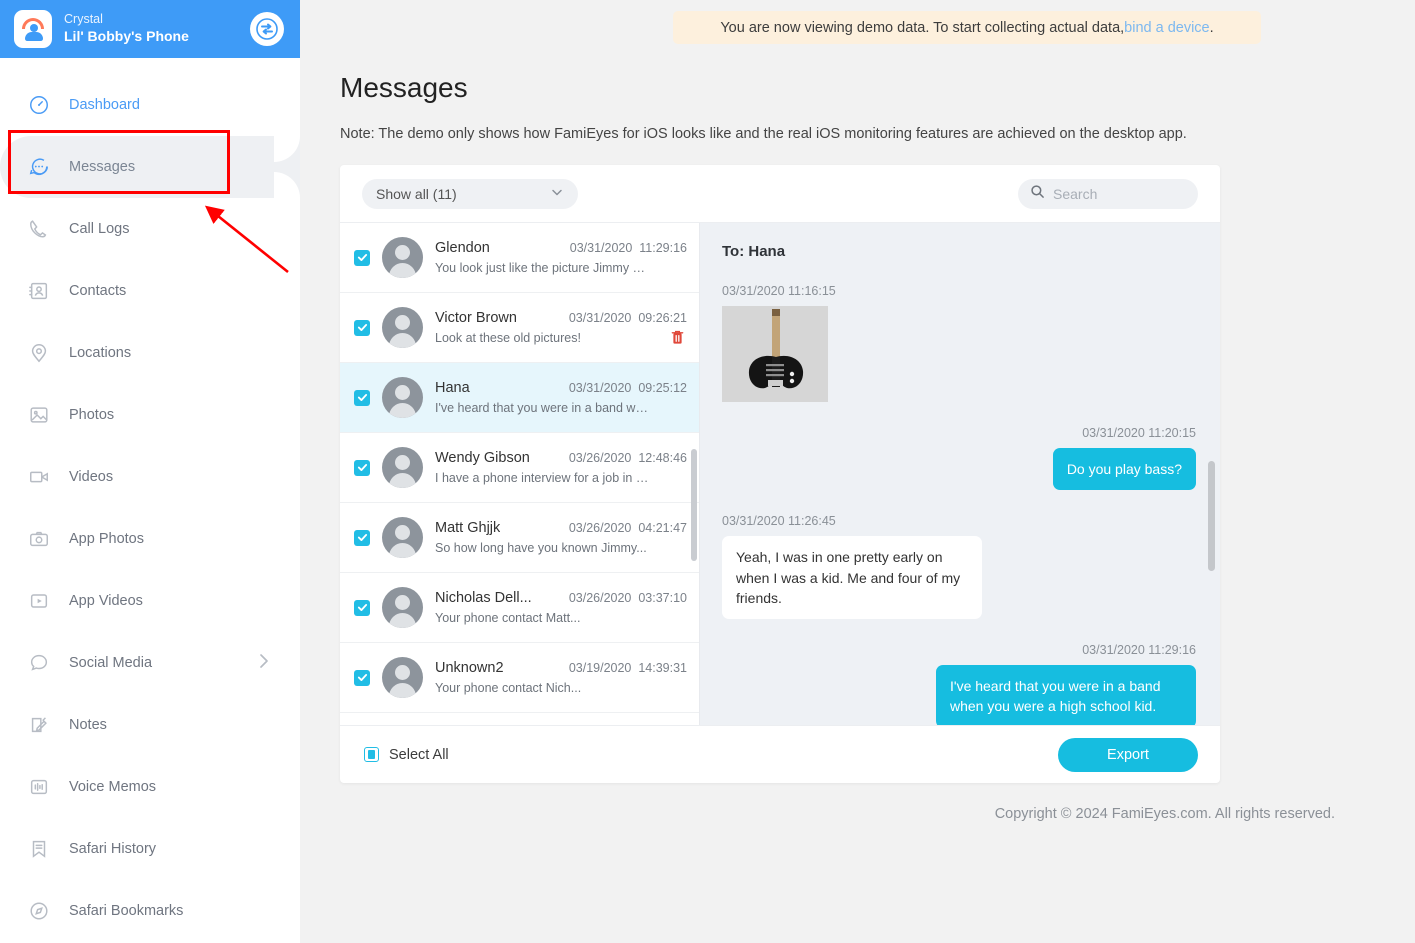 This screenshot has height=943, width=1415. I want to click on contact-card-icon, so click(39, 291).